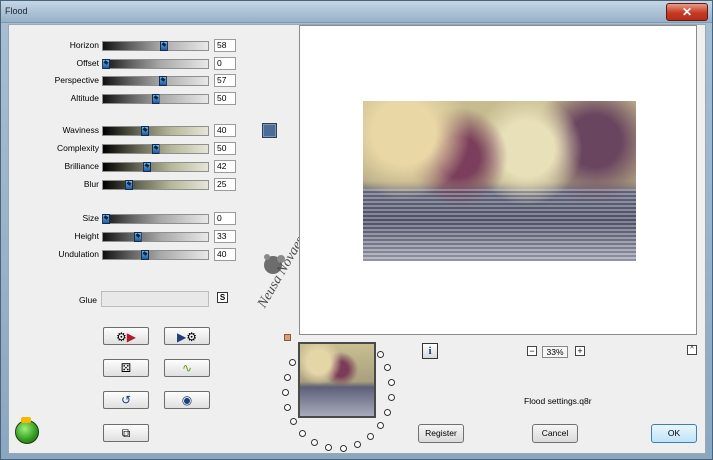 The image size is (713, 460). What do you see at coordinates (187, 400) in the screenshot?
I see `stop-button: ◉` at bounding box center [187, 400].